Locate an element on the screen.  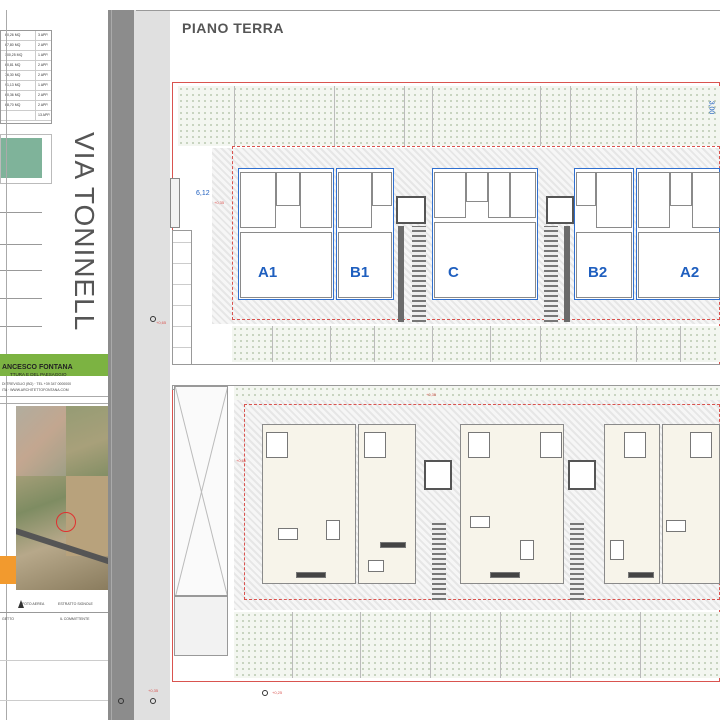
room-camera-a1 is located at coordinates (258, 200).